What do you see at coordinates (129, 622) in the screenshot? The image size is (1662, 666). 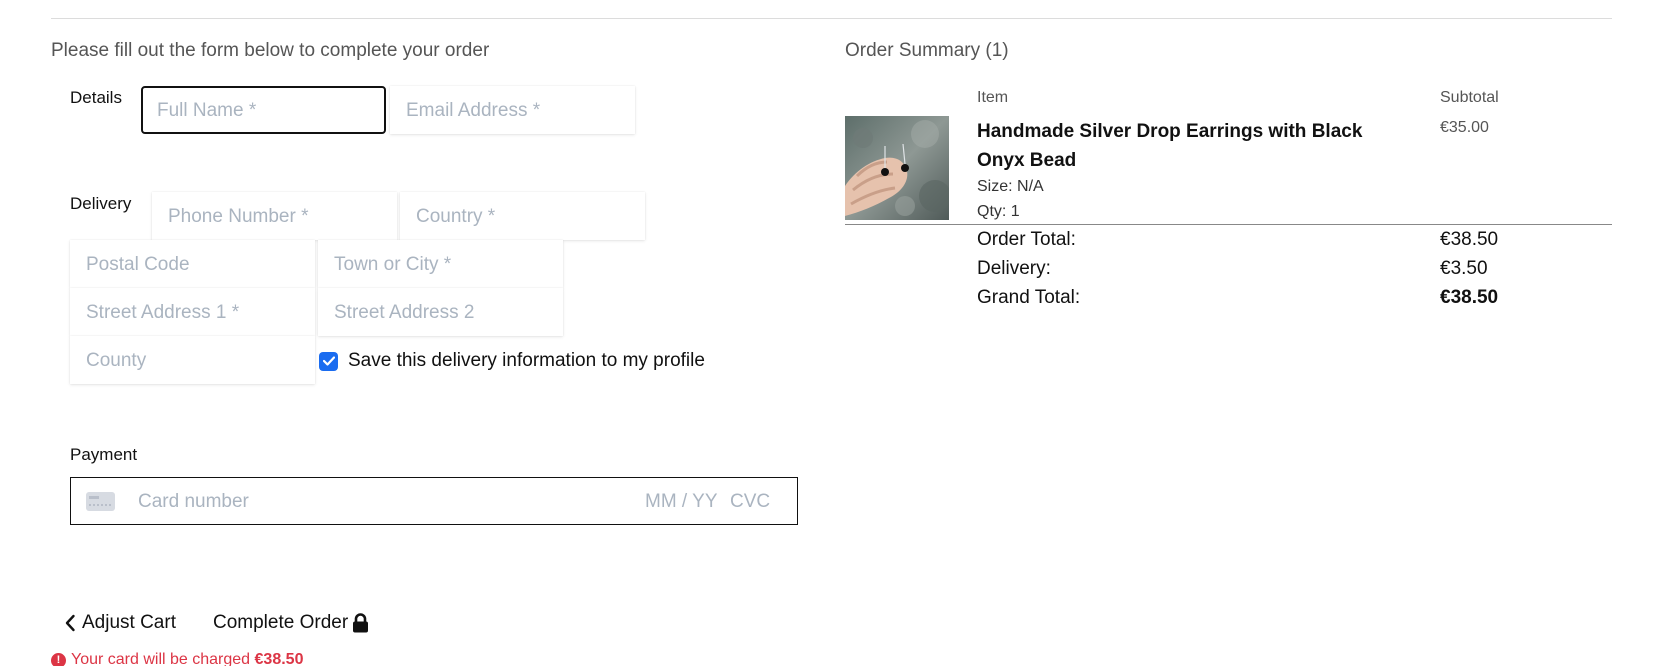 I see `adjust-cart-label: Adjust Cart` at bounding box center [129, 622].